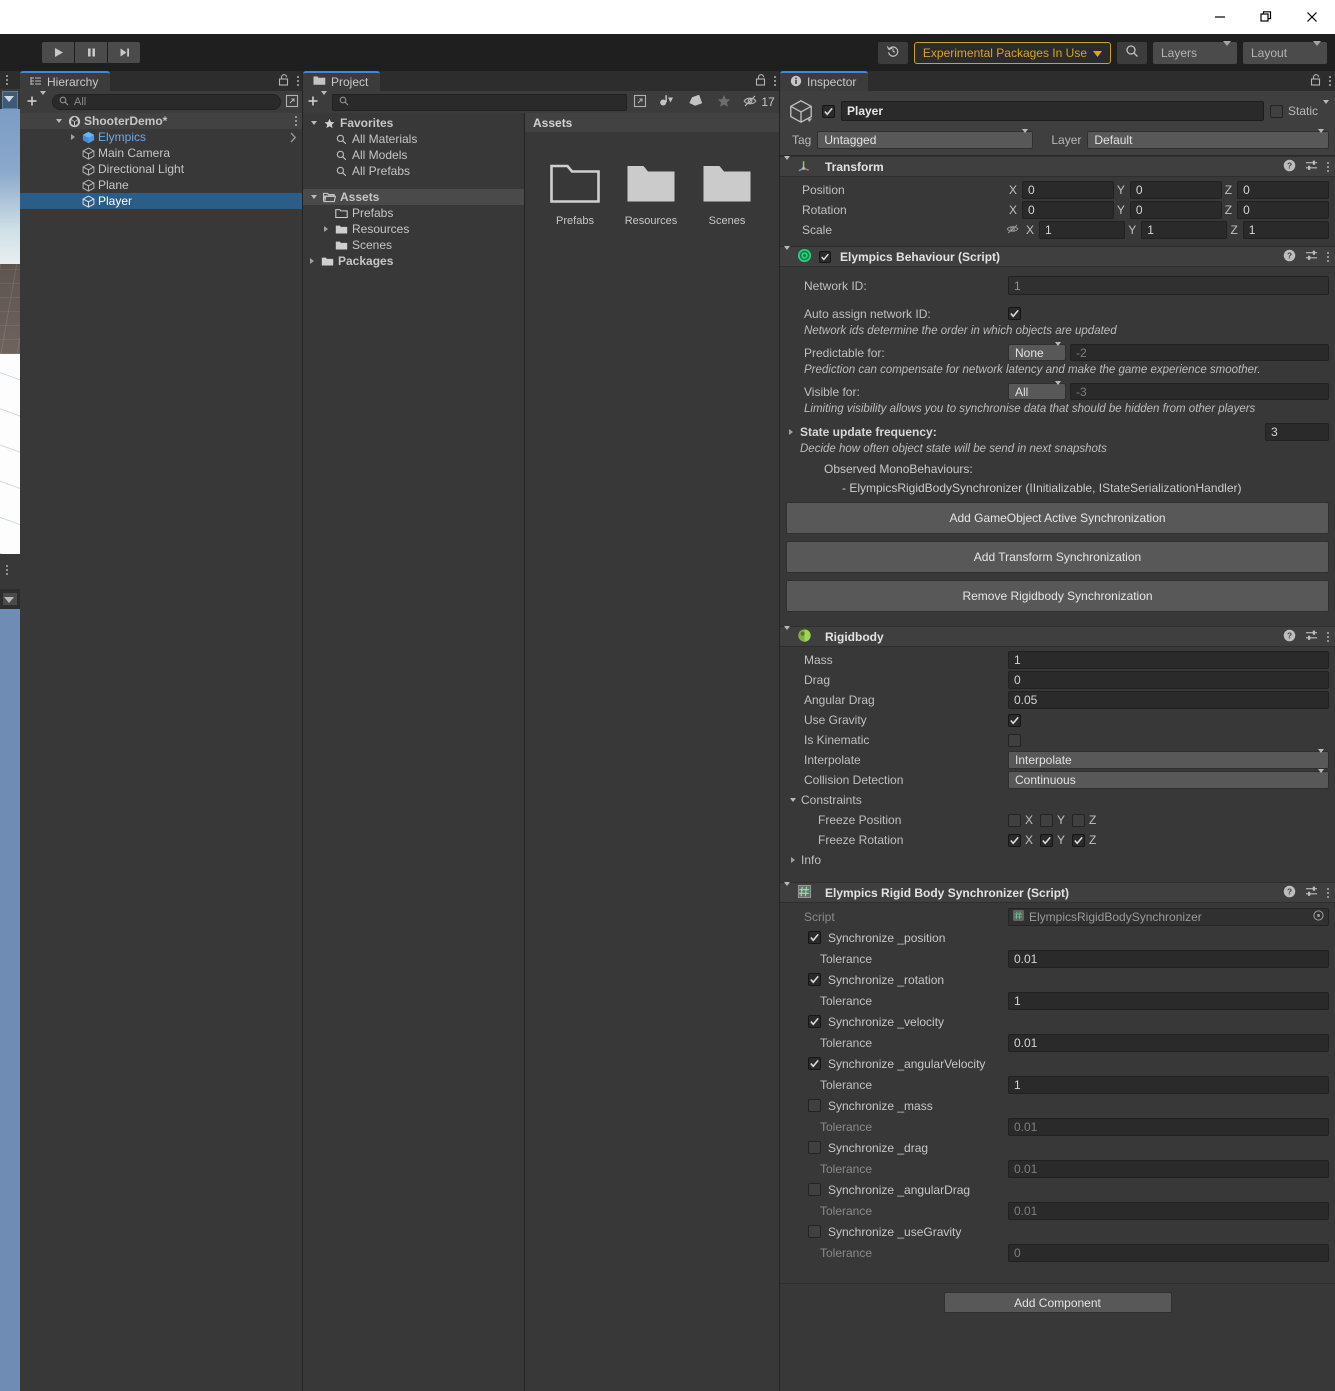 The width and height of the screenshot is (1335, 1391). What do you see at coordinates (1168, 1084) in the screenshot?
I see `sync-angular-velocity-tolerance-input: 1` at bounding box center [1168, 1084].